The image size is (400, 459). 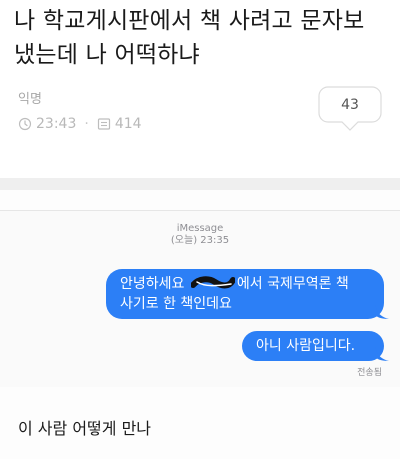 What do you see at coordinates (350, 105) in the screenshot?
I see `comment-count: 43` at bounding box center [350, 105].